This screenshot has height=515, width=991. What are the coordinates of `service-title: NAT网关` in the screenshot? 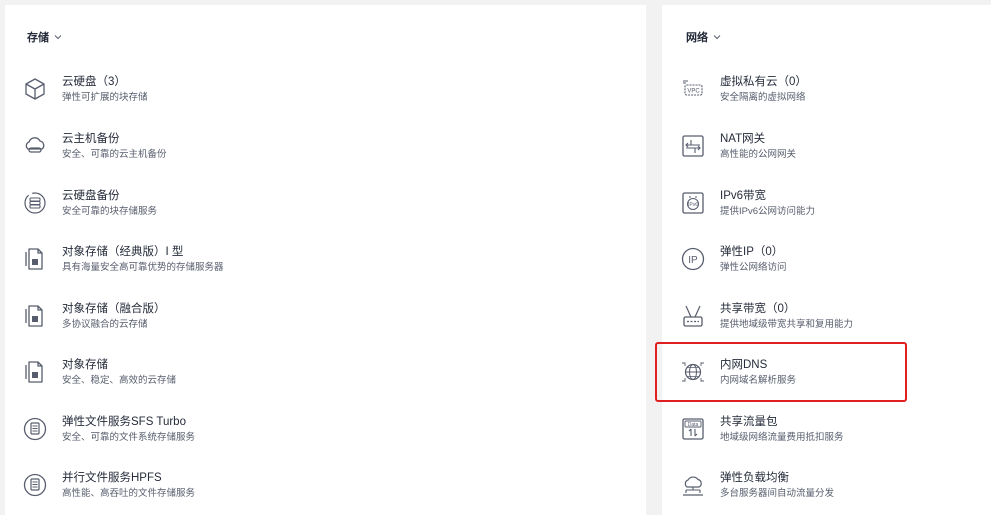 It's located at (743, 139).